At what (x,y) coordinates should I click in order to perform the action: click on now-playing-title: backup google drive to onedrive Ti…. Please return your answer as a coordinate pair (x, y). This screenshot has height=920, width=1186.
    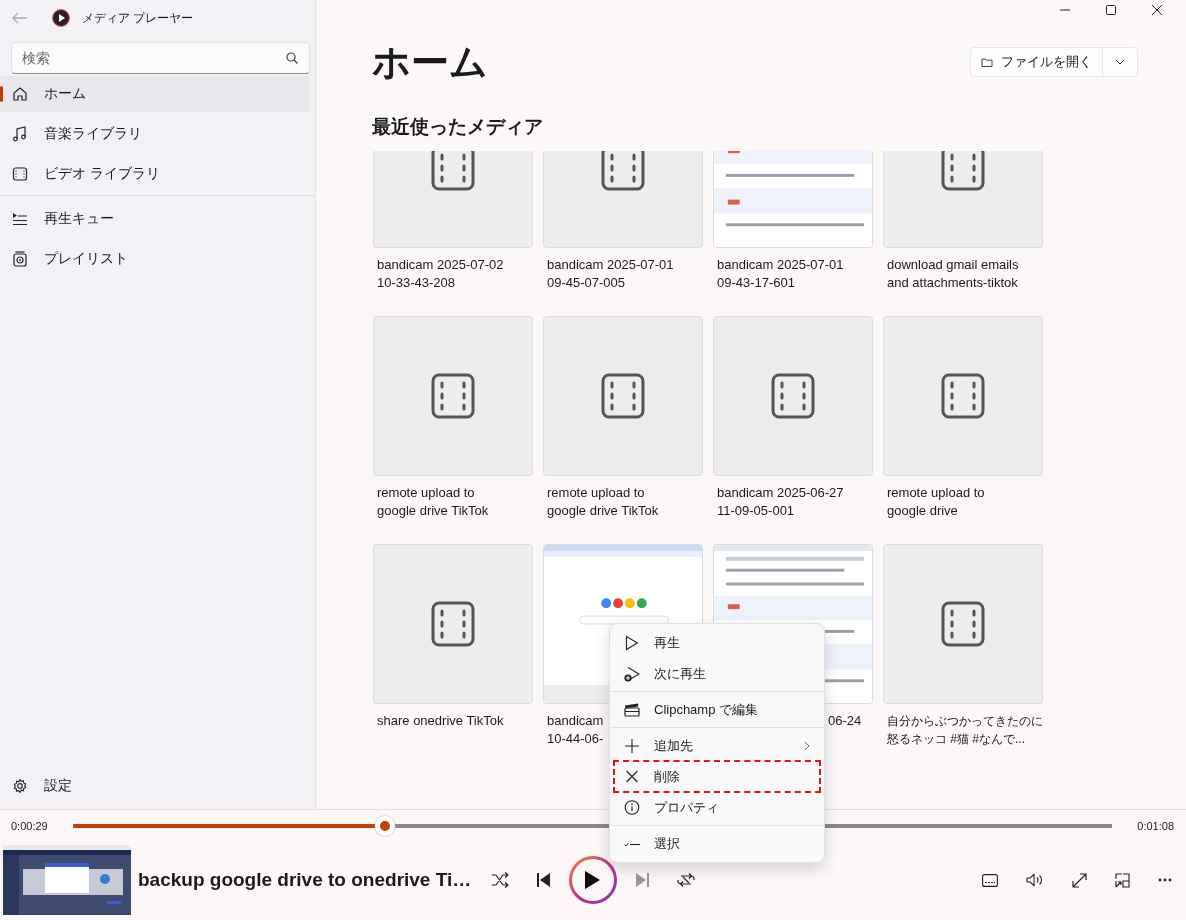
    Looking at the image, I should click on (305, 880).